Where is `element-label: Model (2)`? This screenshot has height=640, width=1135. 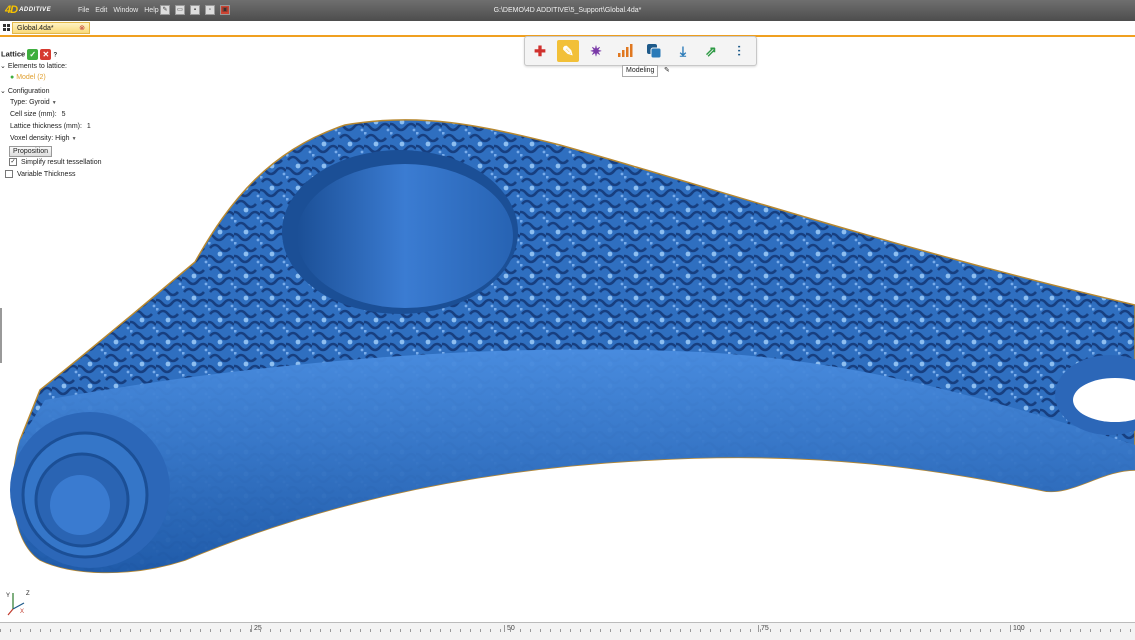 element-label: Model (2) is located at coordinates (31, 77).